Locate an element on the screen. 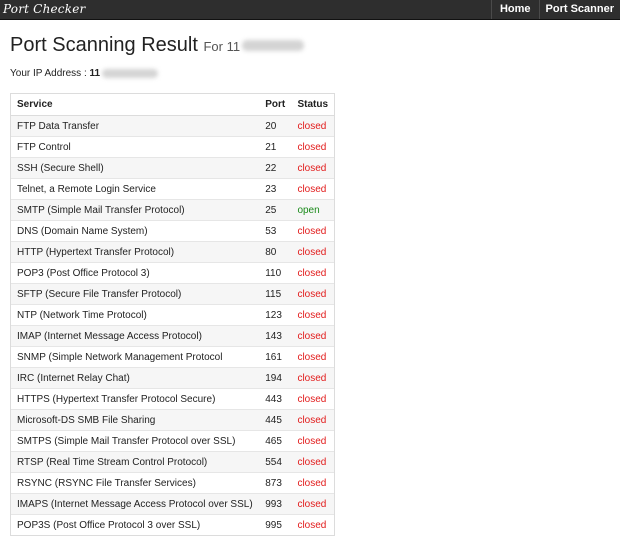 The image size is (620, 536). service-cell: SFTP (Secure File Transfer Protocol) is located at coordinates (135, 294).